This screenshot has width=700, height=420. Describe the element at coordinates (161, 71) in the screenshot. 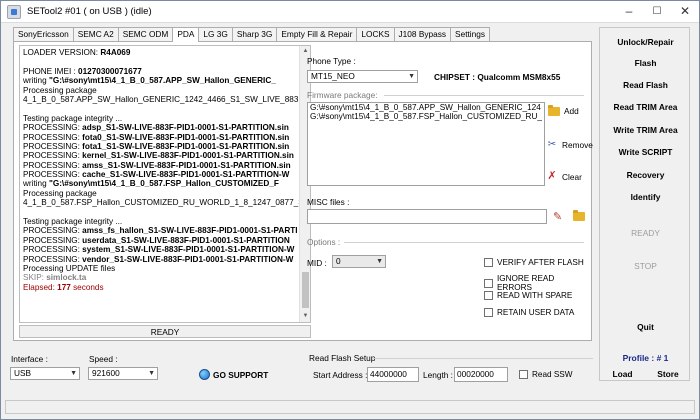

I see `log-line: PHONE IMEI : 01270300071677` at that location.